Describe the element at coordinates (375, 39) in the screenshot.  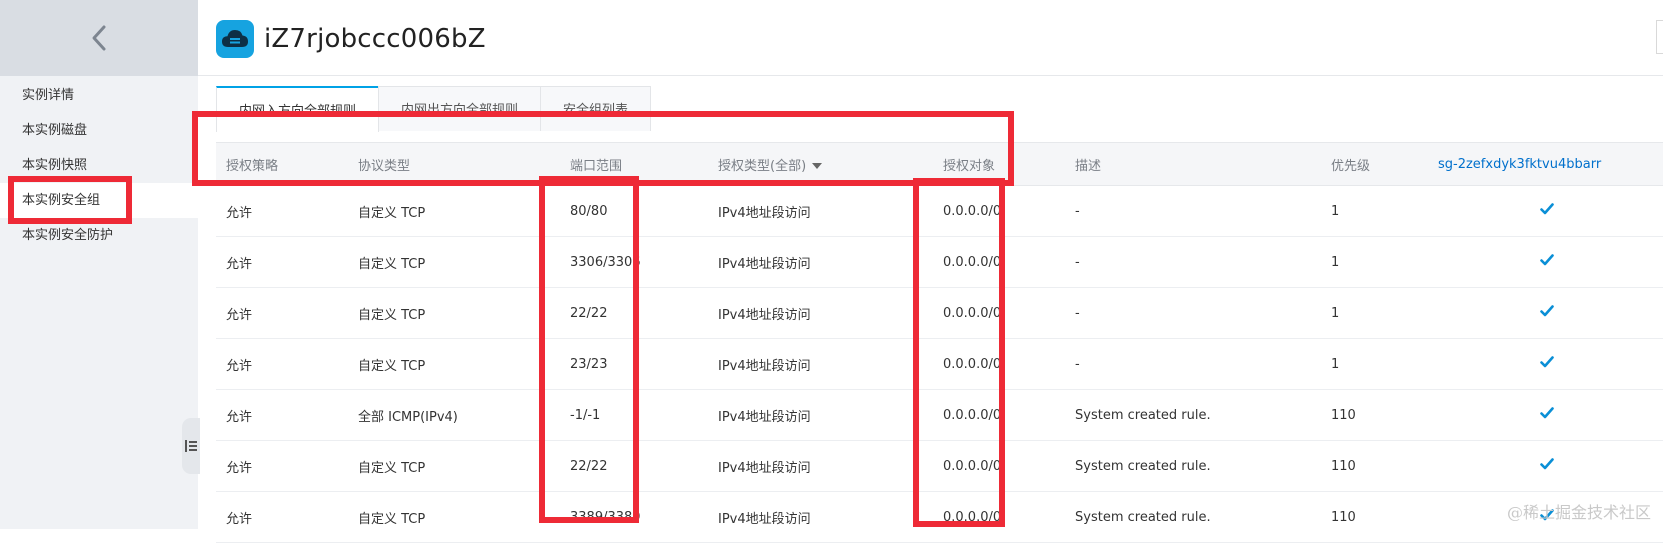
I see `page-title: iZ7rjobccc006bZ` at that location.